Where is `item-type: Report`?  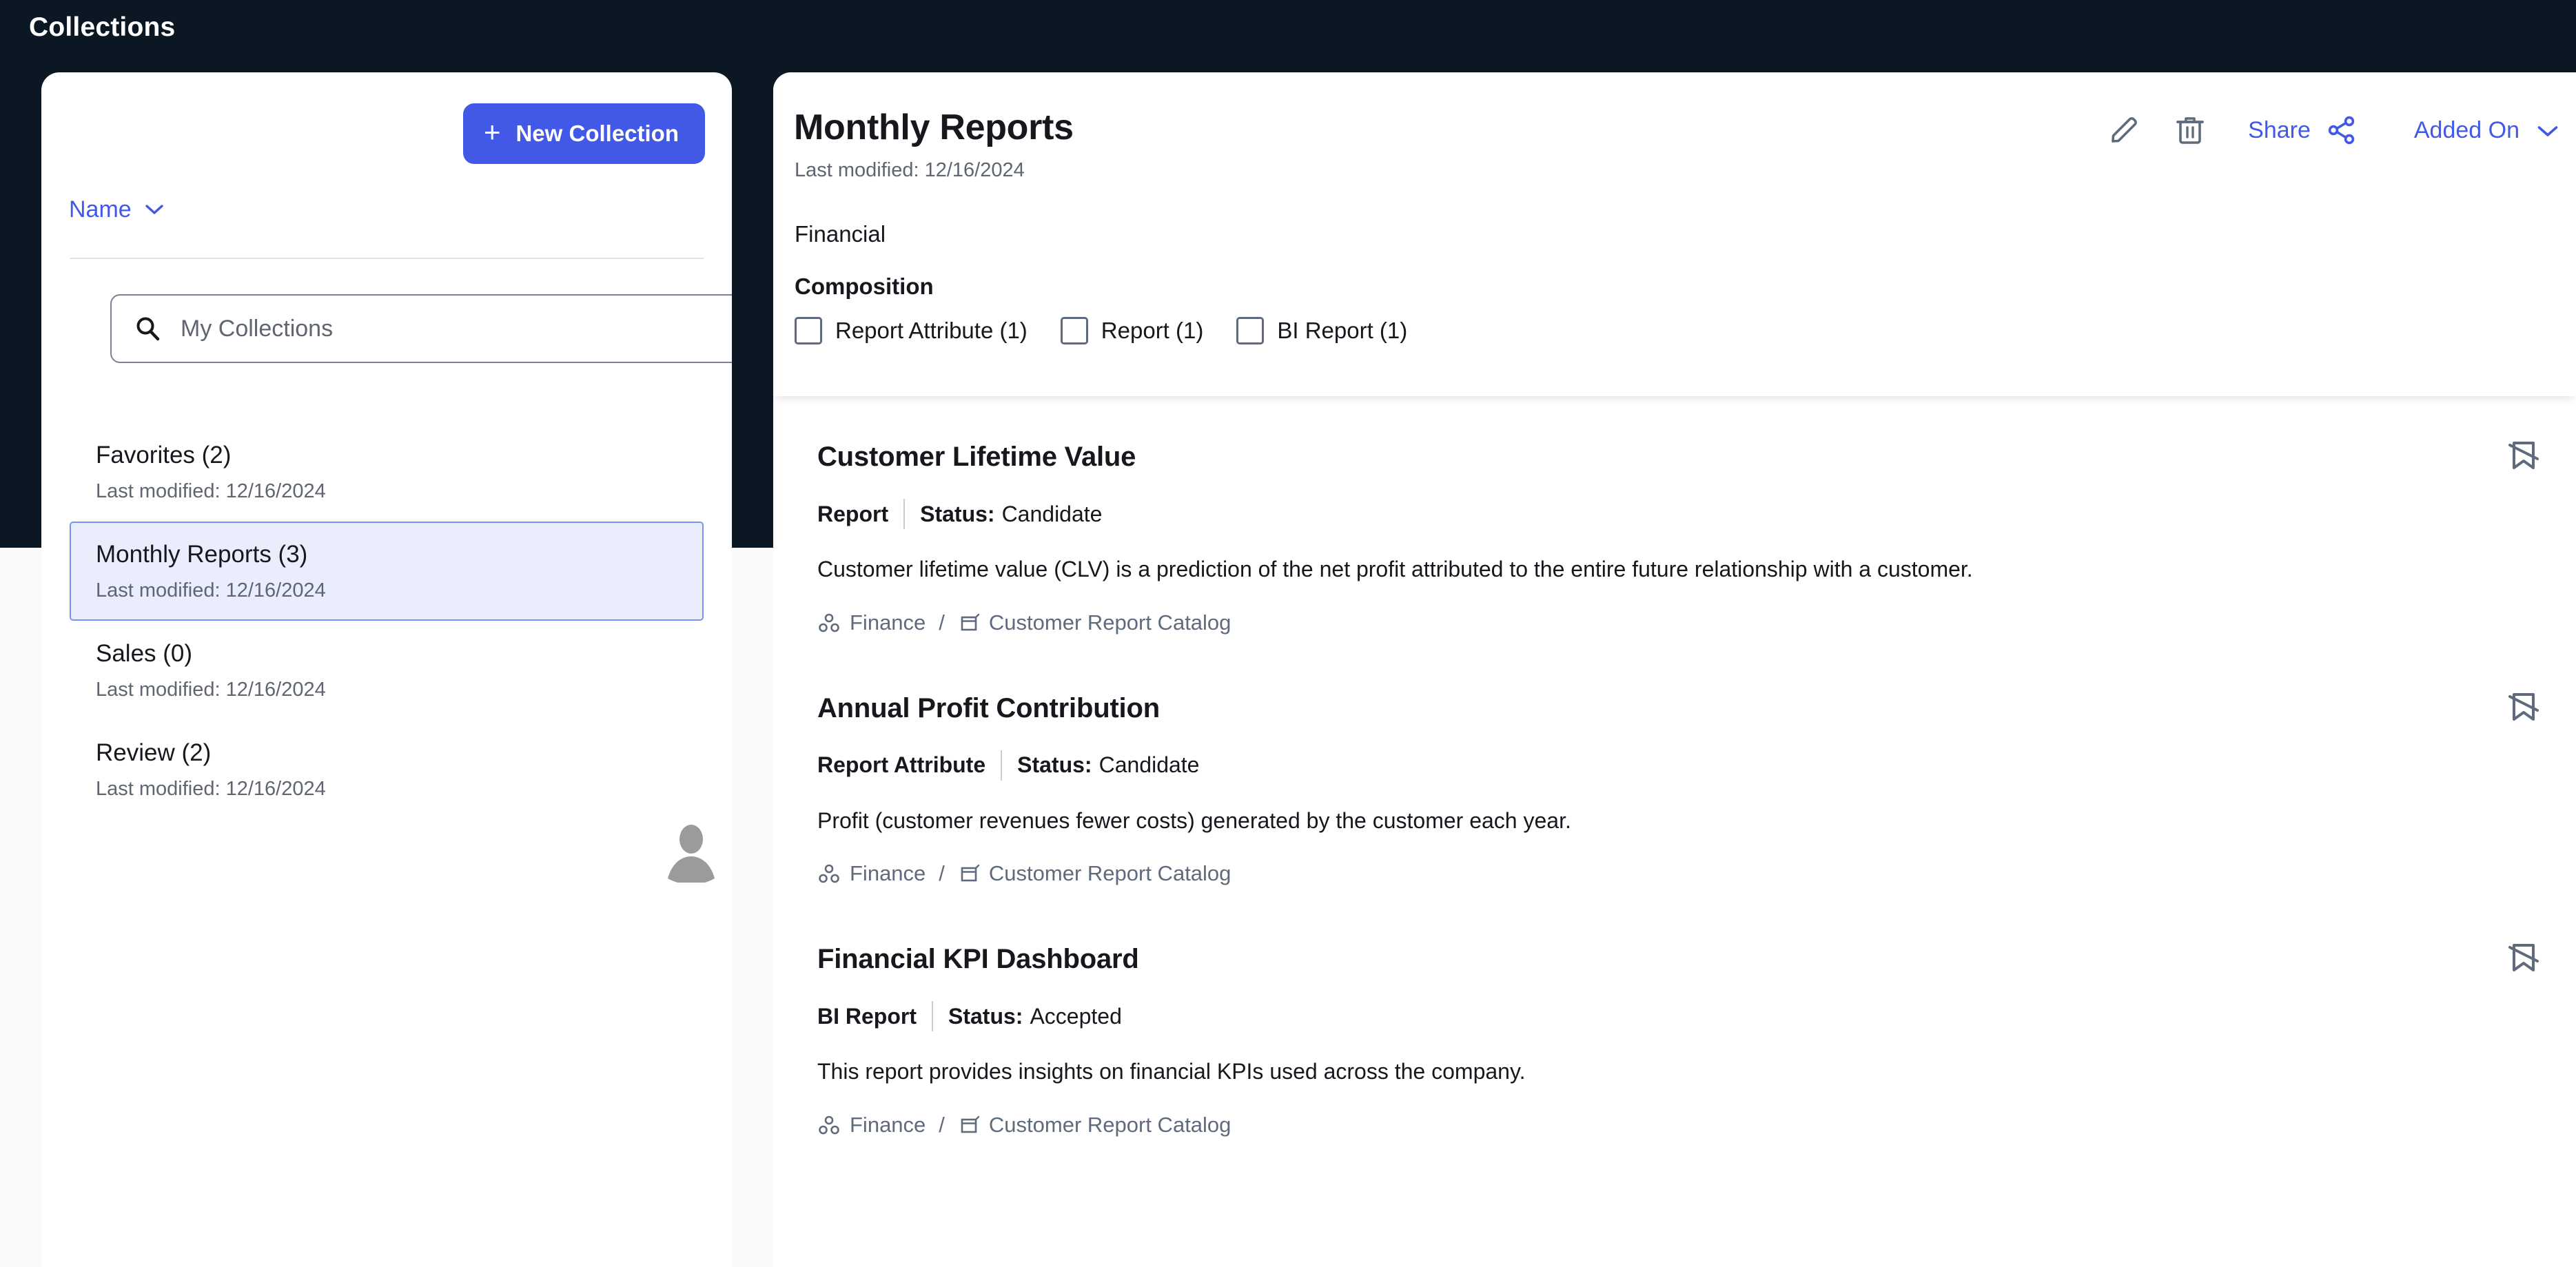
item-type: Report is located at coordinates (853, 513).